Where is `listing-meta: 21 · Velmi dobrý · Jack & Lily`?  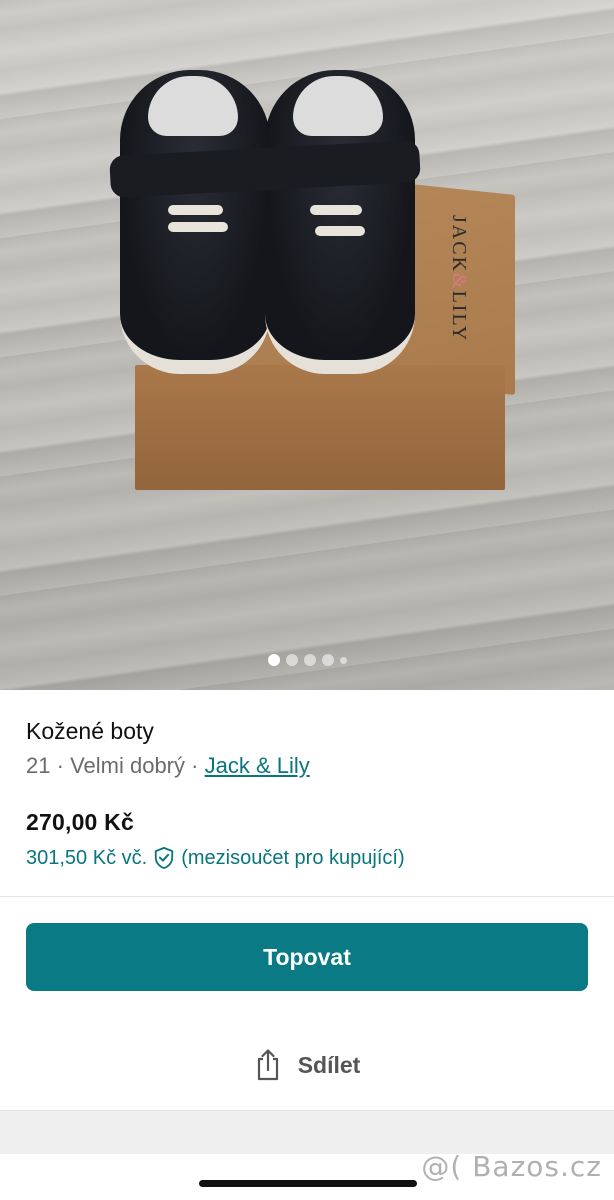
listing-meta: 21 · Velmi dobrý · Jack & Lily is located at coordinates (168, 765).